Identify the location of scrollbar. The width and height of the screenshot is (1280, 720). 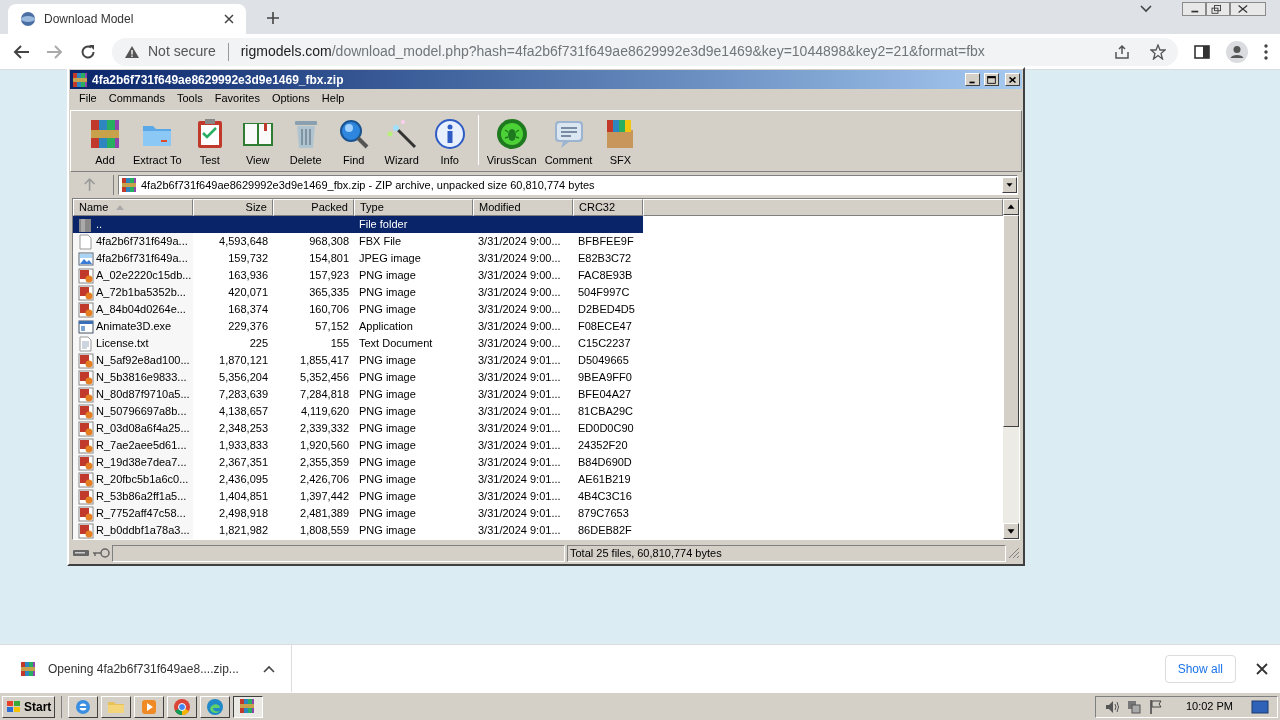
(1011, 369).